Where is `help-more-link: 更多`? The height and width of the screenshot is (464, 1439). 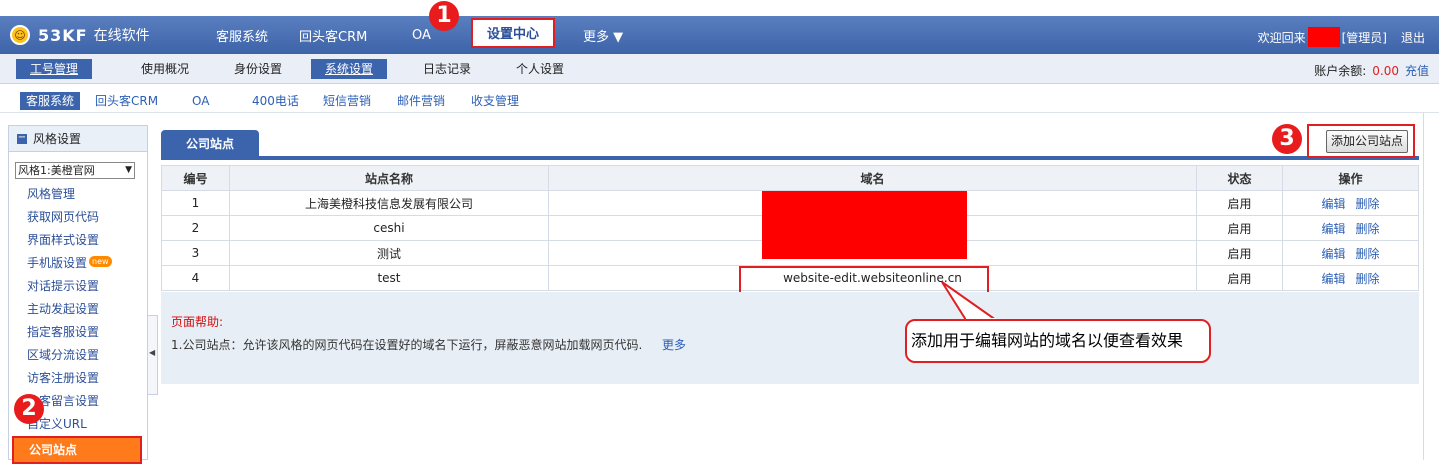 help-more-link: 更多 is located at coordinates (674, 344).